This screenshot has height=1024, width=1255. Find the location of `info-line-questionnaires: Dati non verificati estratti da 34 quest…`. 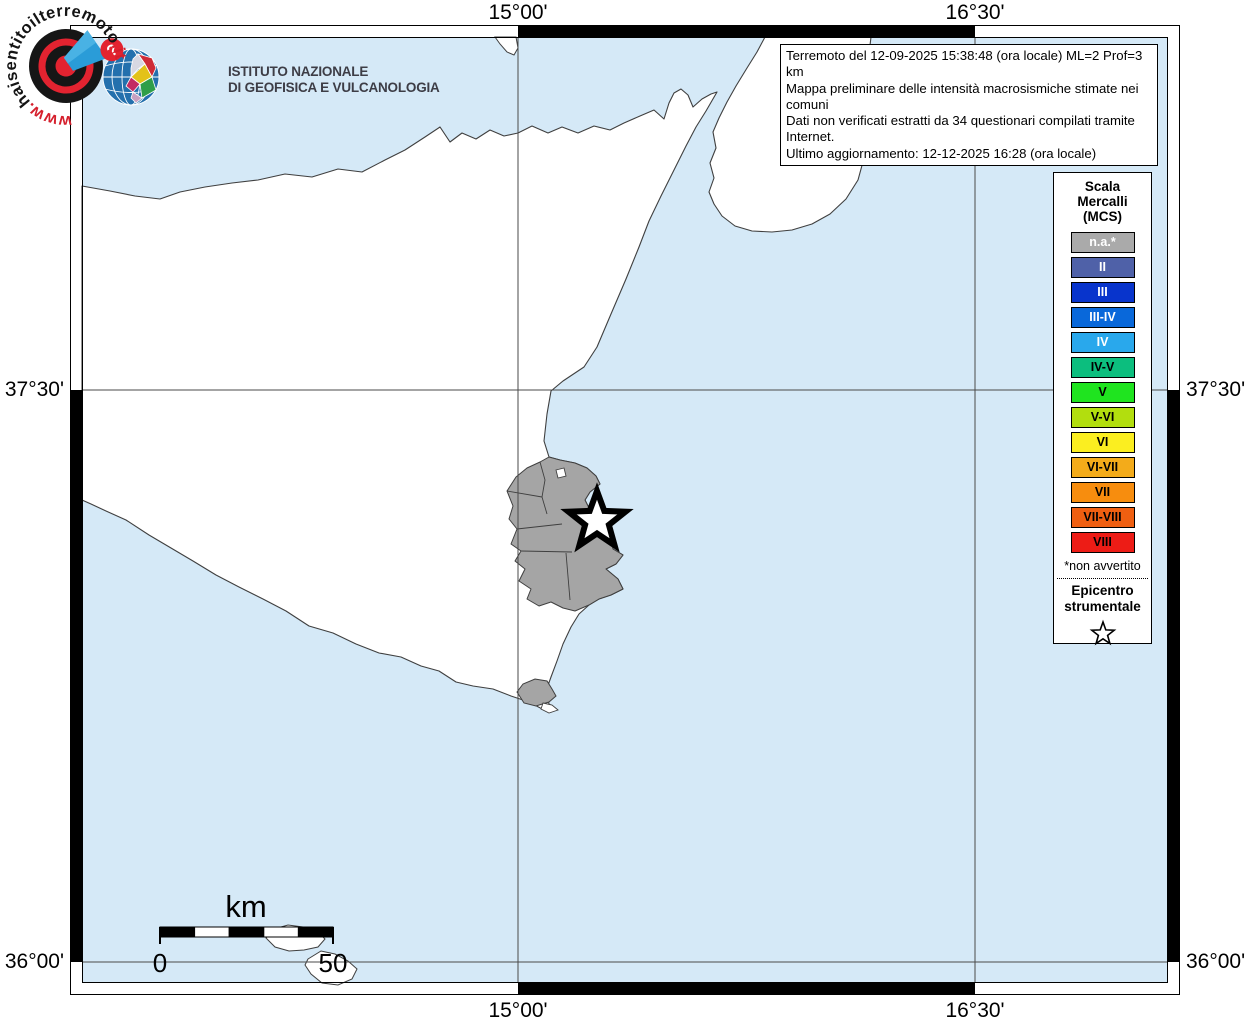

info-line-questionnaires: Dati non verificati estratti da 34 quest… is located at coordinates (960, 129).